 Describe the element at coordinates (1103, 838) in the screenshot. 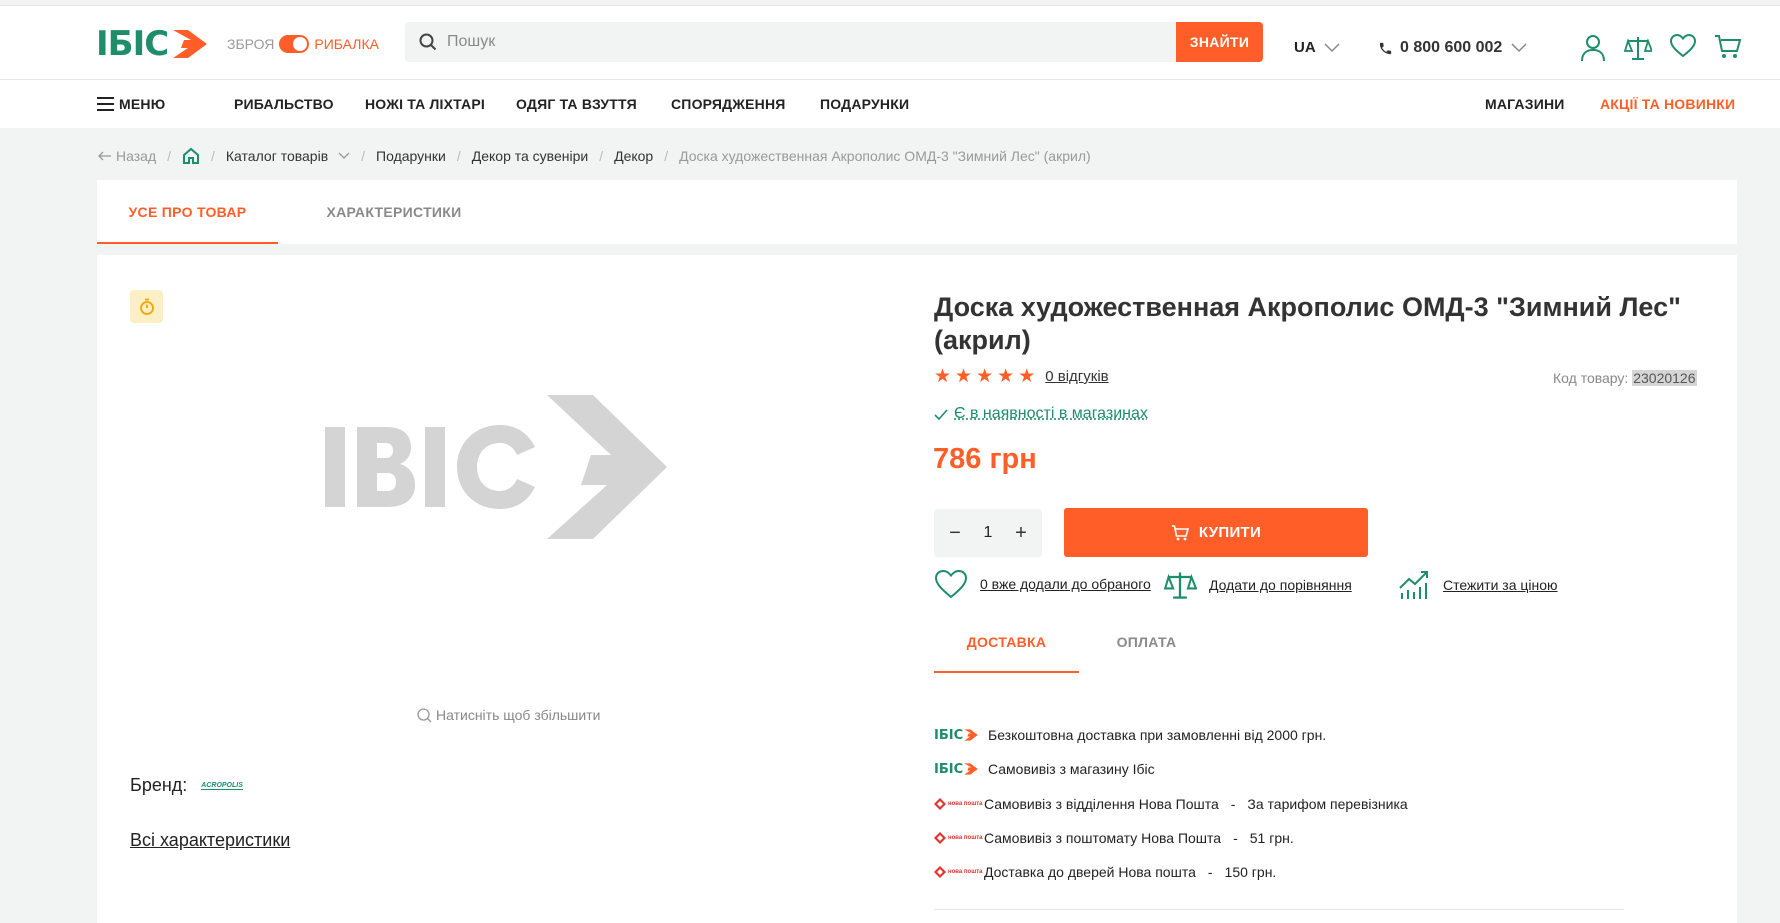

I see `delivery-row-text: Самовивіз з поштомату Нова Пошта` at that location.